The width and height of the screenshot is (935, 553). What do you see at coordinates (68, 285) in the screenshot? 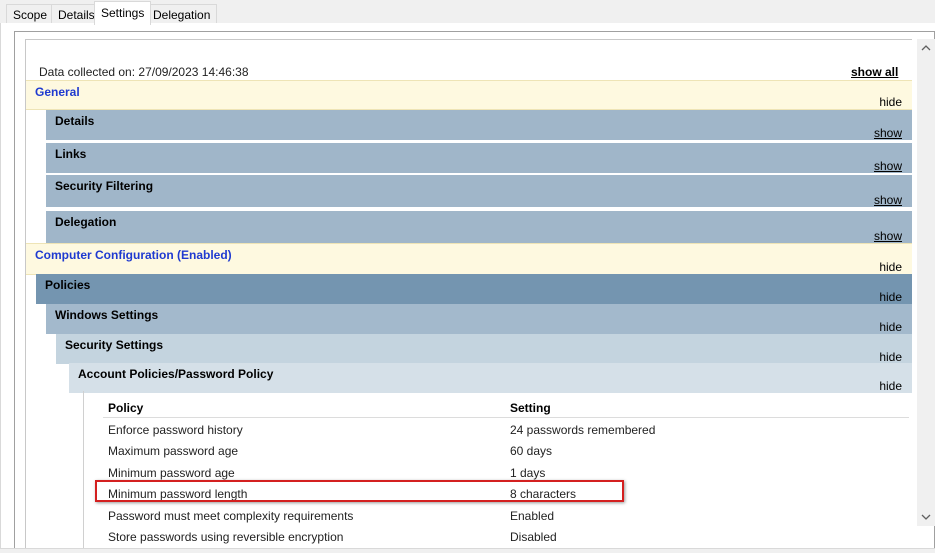
I see `section-title: Policies` at bounding box center [68, 285].